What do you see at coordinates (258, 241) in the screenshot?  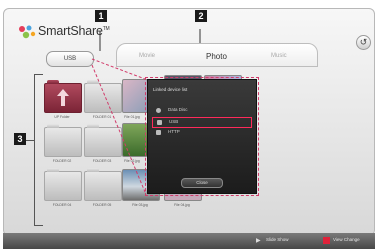 I see `play-icon: ▶` at bounding box center [258, 241].